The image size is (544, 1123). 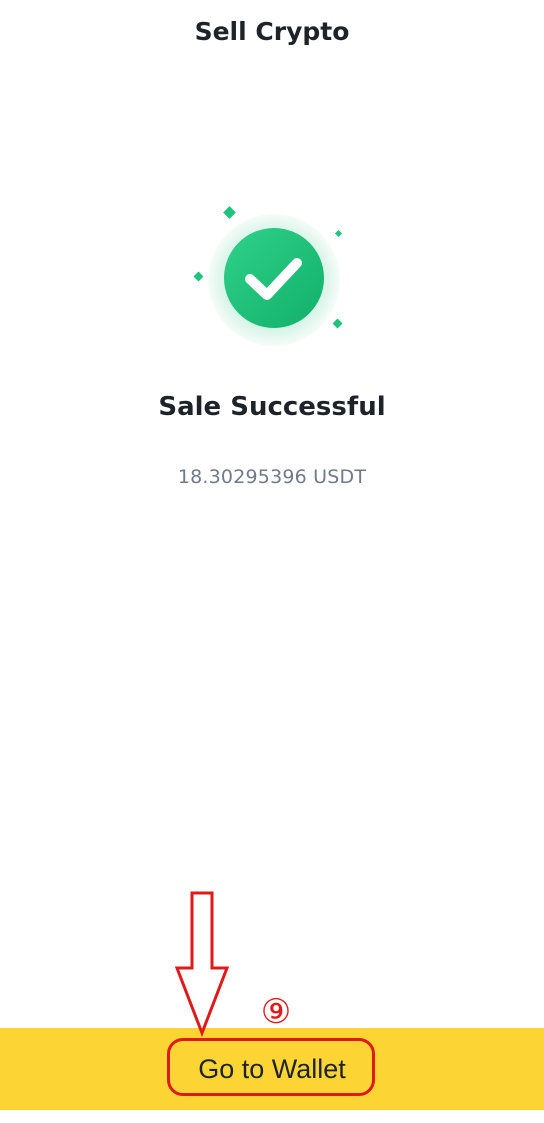 I want to click on success-graphic, so click(x=272, y=275).